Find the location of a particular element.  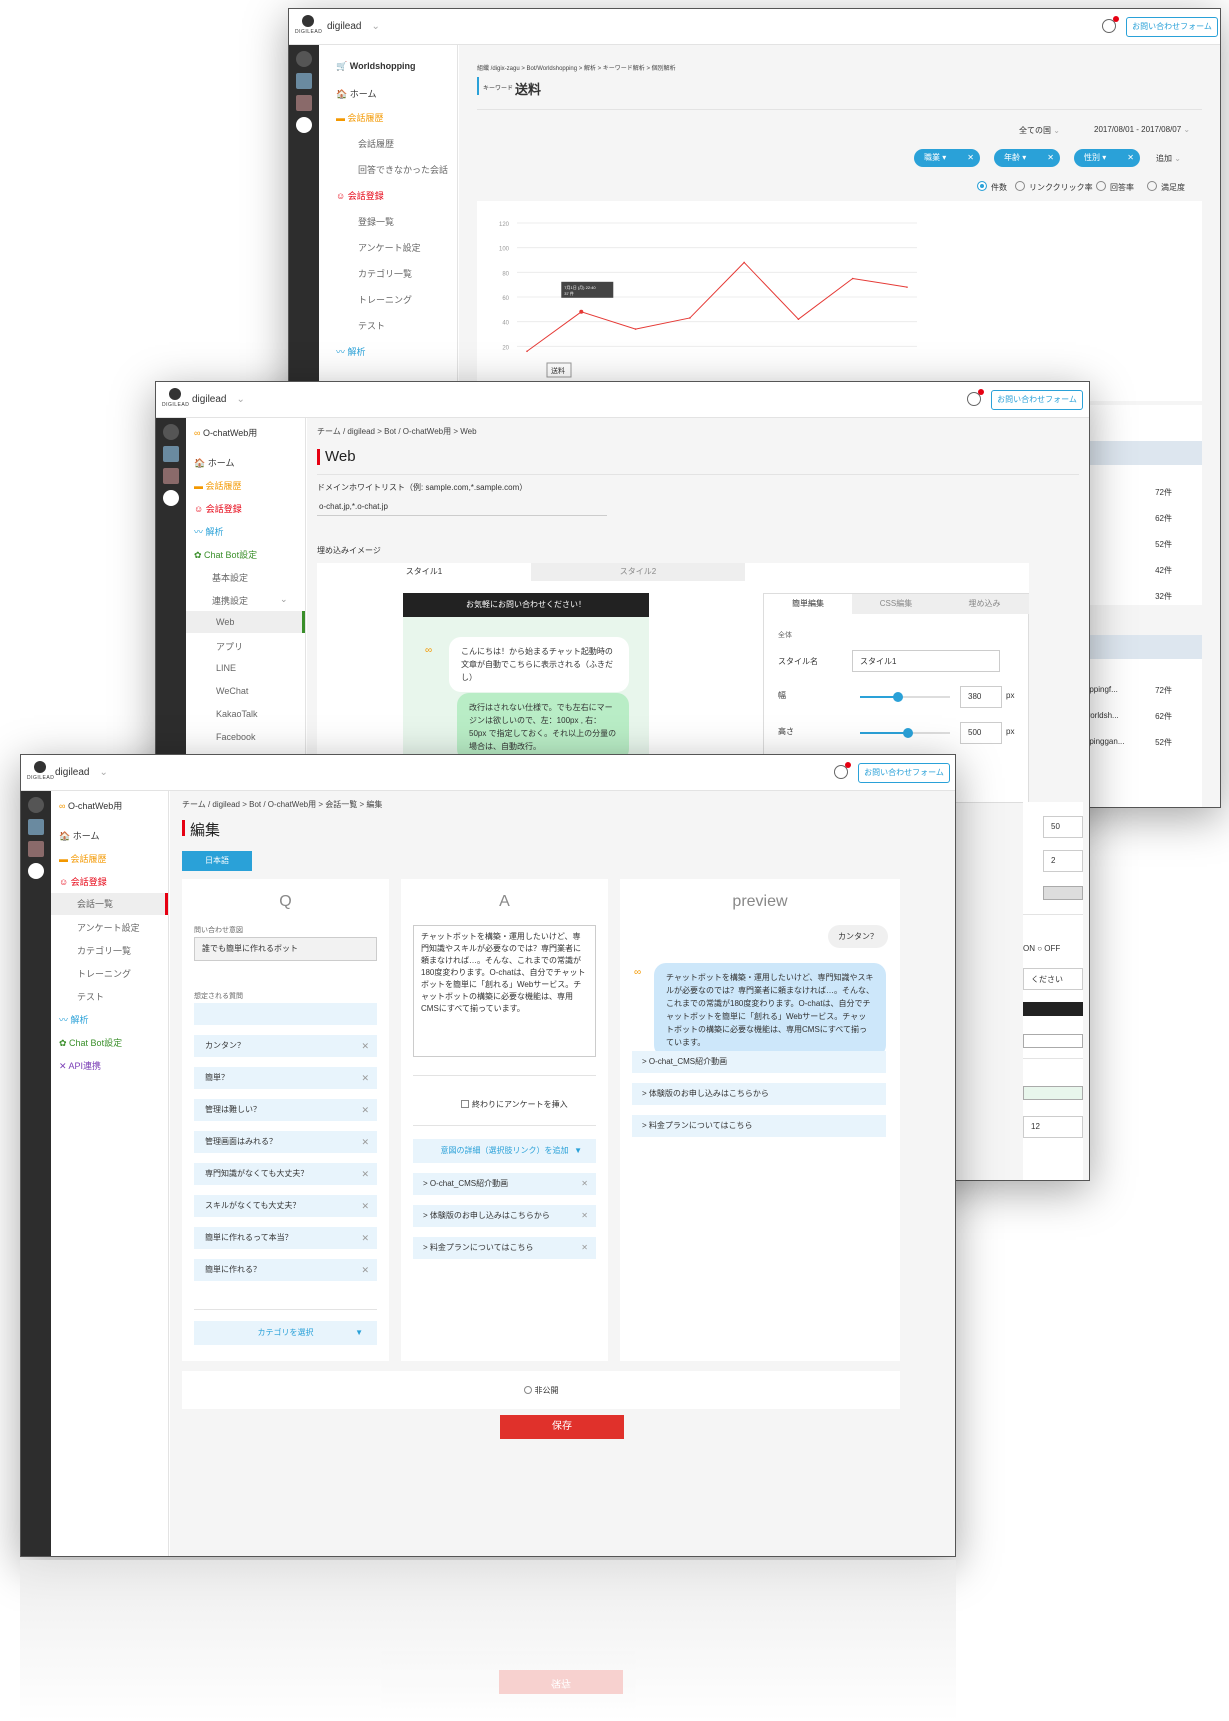

preview-link: > 料金プランについてはこちら is located at coordinates (759, 1126).